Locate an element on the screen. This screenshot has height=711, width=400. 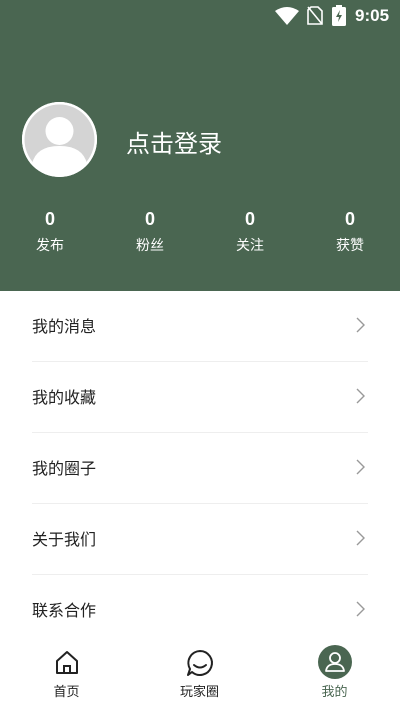
stat-likes: 0 获赞 is located at coordinates (350, 232).